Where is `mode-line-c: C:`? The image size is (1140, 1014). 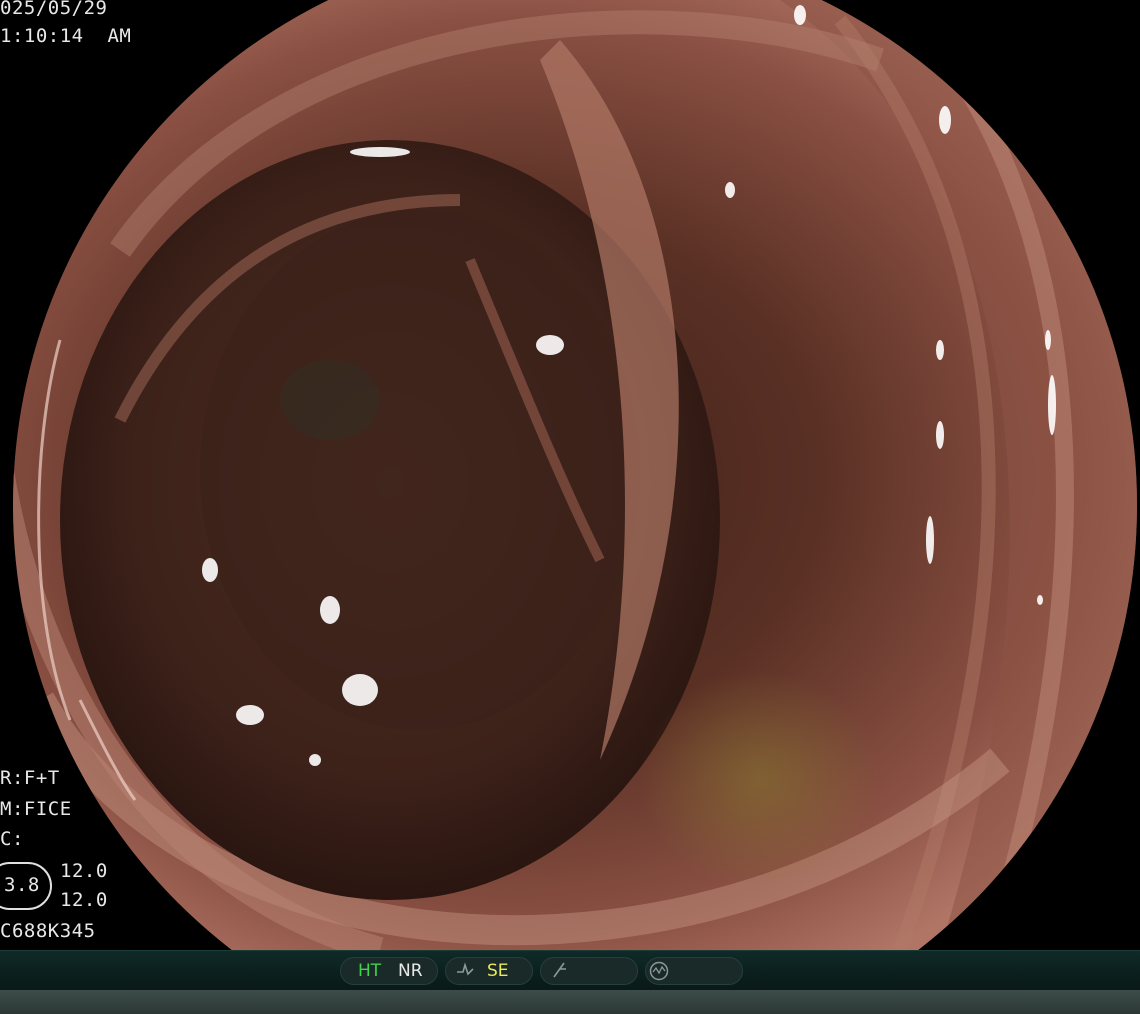 mode-line-c: C: is located at coordinates (12, 839).